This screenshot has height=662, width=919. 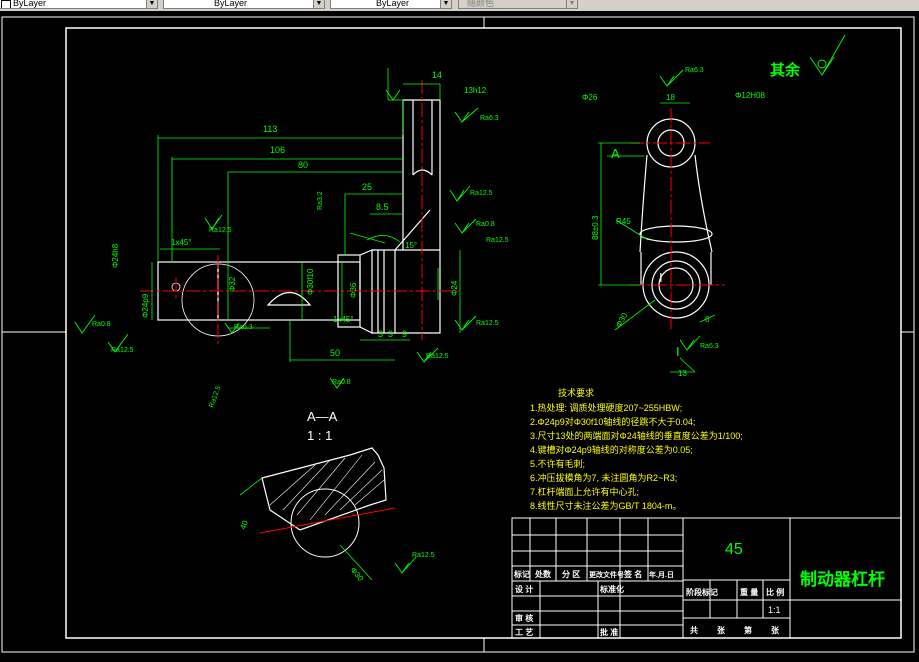 What do you see at coordinates (341, 382) in the screenshot?
I see `ra-0-8-c: Ra0.8` at bounding box center [341, 382].